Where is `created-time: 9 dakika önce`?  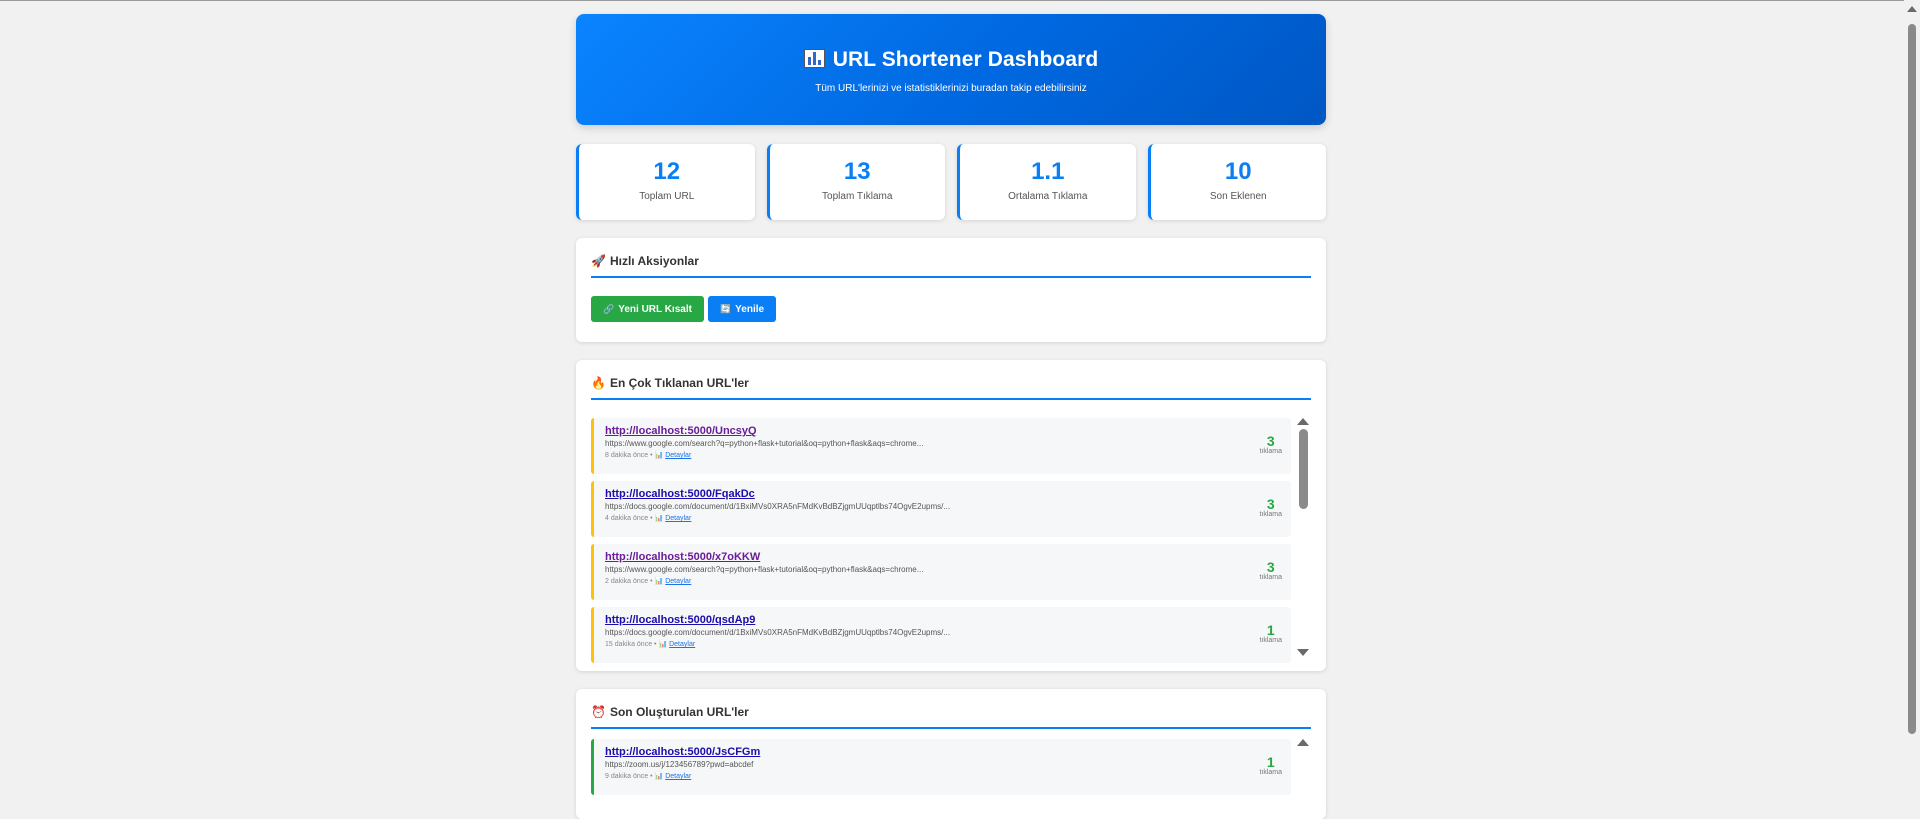 created-time: 9 dakika önce is located at coordinates (627, 776).